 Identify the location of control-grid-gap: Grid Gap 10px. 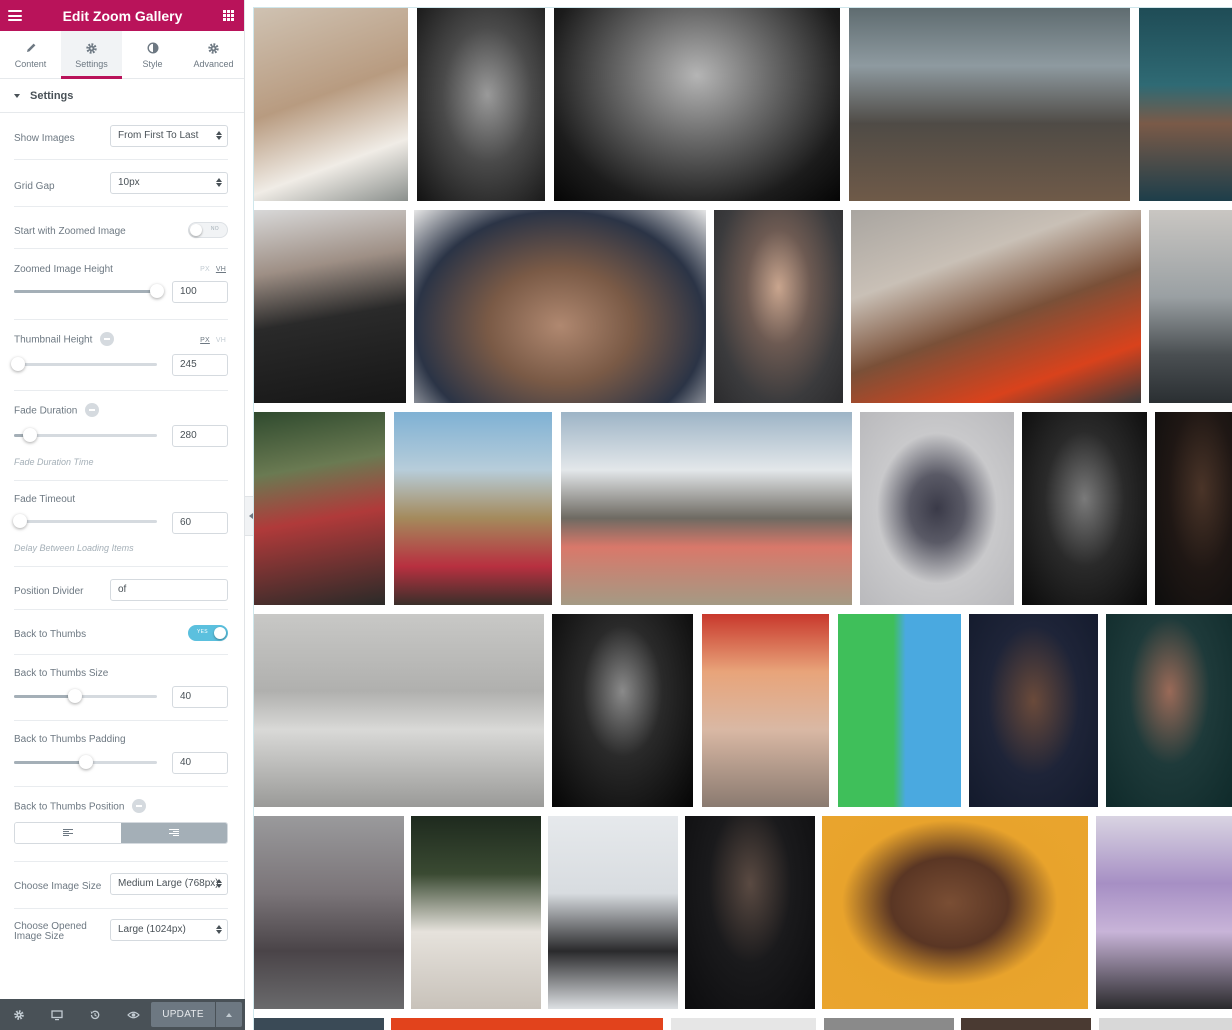
(121, 183).